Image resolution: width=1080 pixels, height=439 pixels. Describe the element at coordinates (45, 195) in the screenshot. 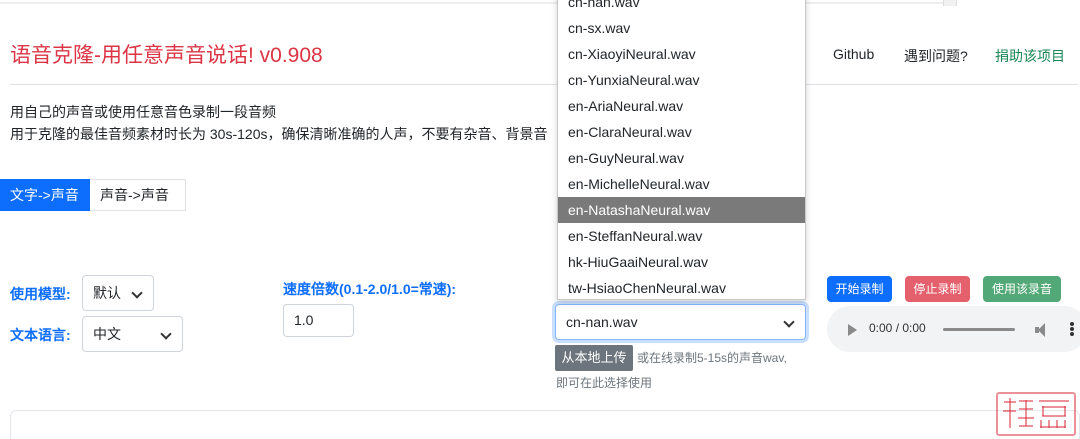

I see `tab-text-to-speech: 文字->声音` at that location.